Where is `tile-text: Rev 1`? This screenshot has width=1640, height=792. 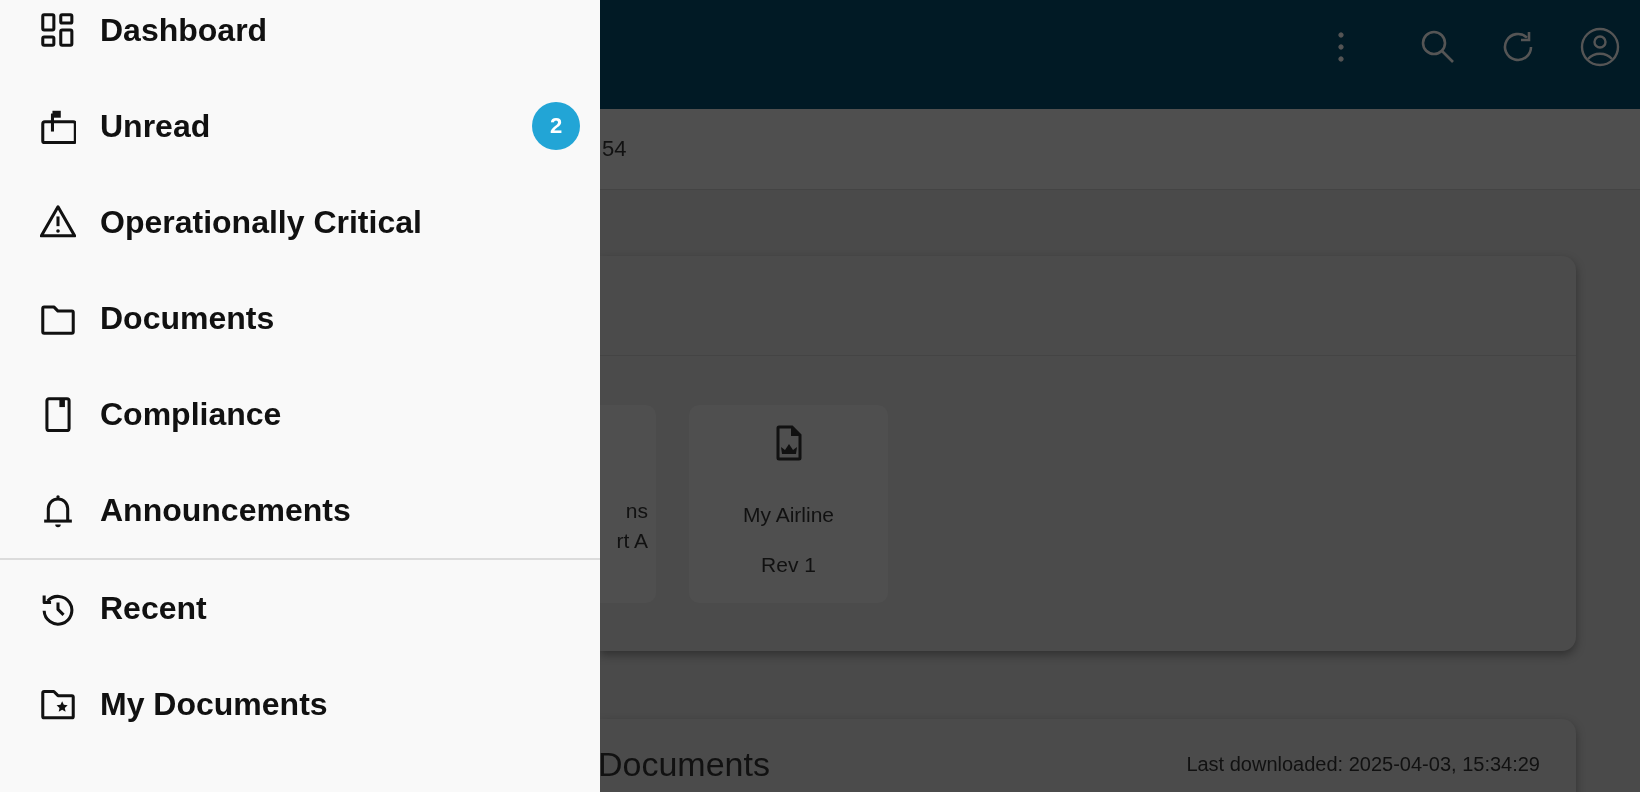 tile-text: Rev 1 is located at coordinates (788, 565).